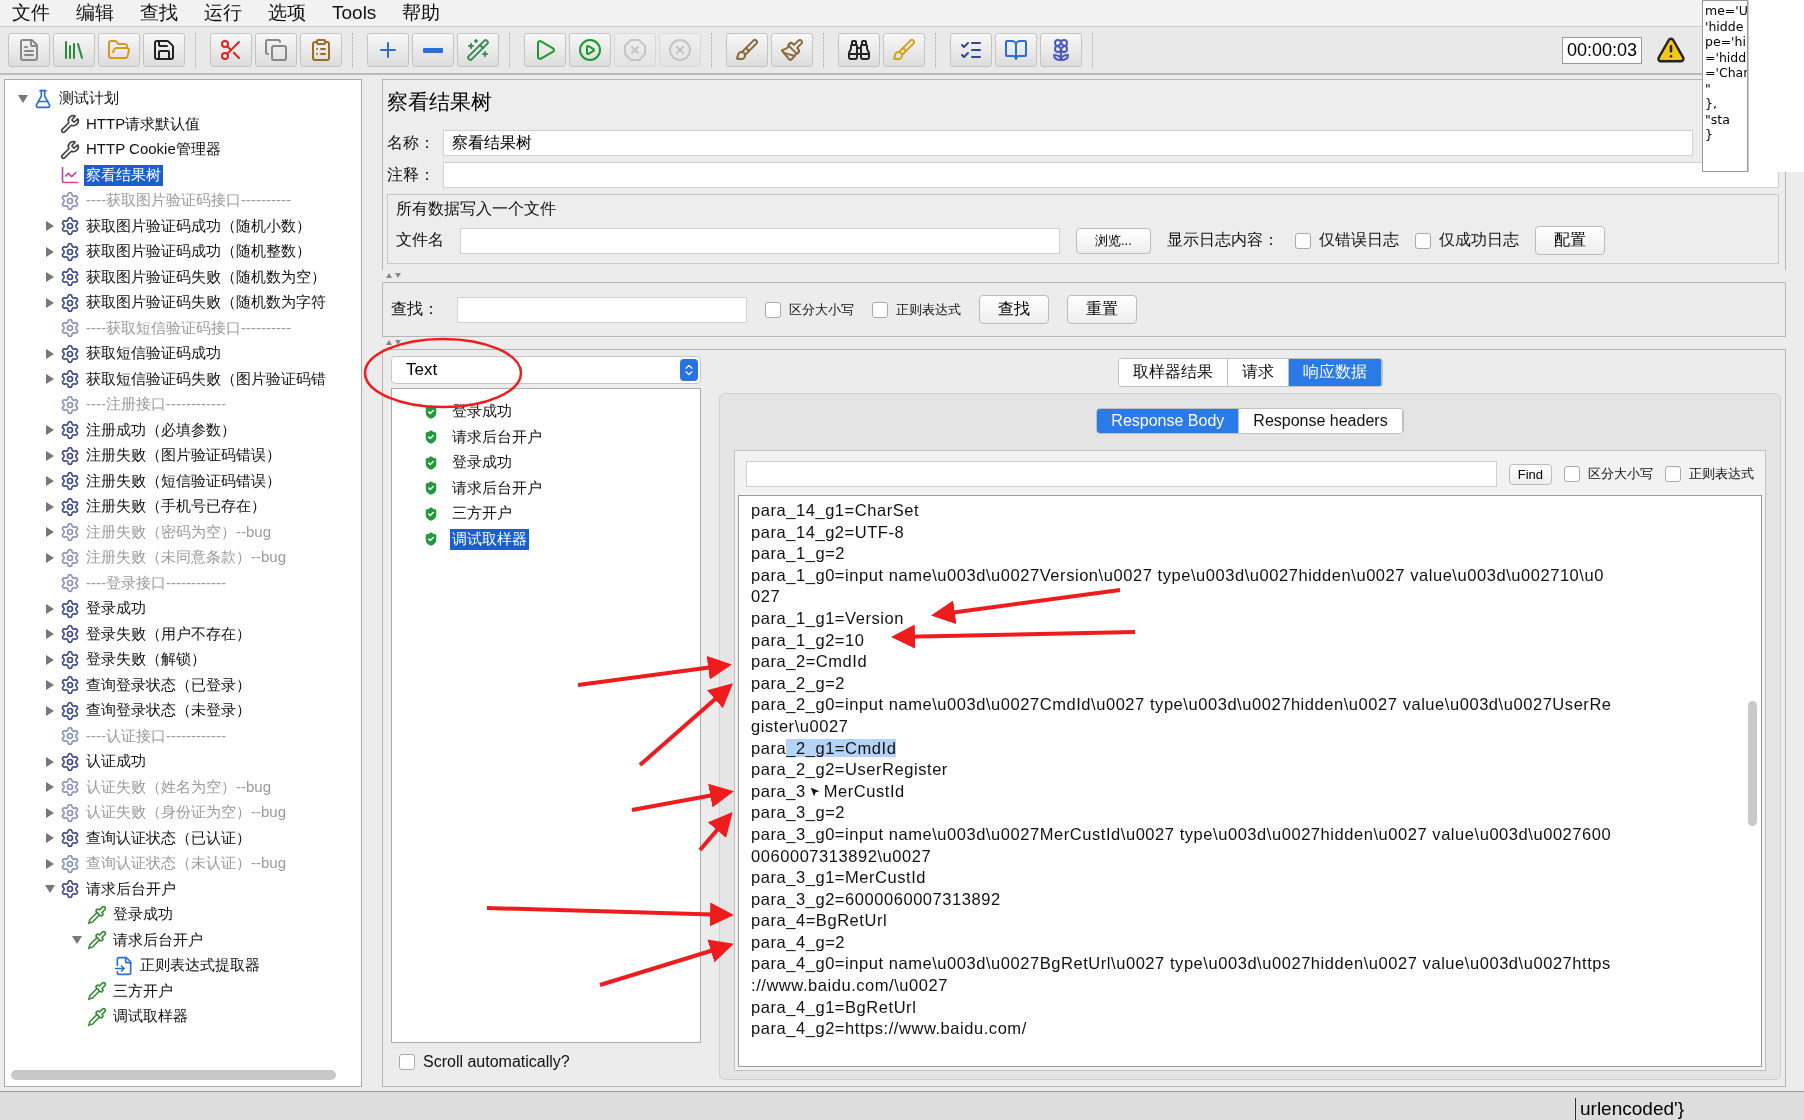  I want to click on tree-item: 获取图片验证码成功（随机小数）, so click(198, 226).